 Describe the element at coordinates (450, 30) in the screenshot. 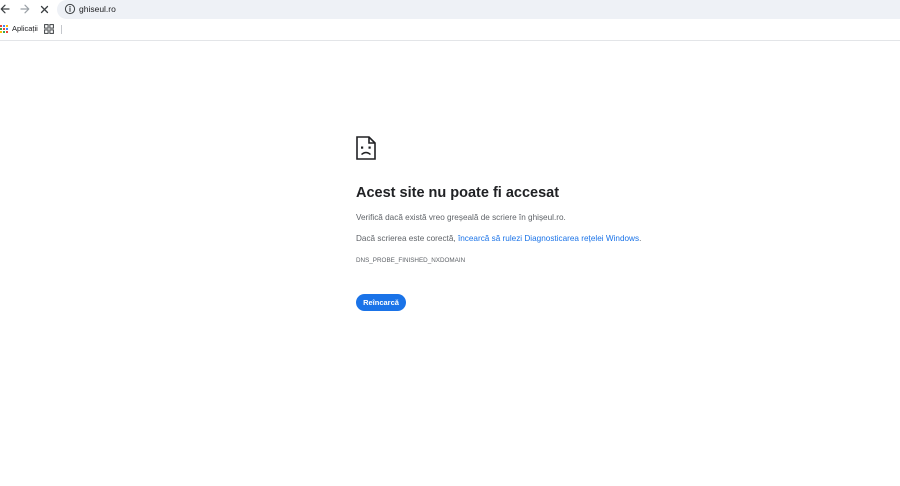

I see `bookmarks-bar: Aplicații` at that location.